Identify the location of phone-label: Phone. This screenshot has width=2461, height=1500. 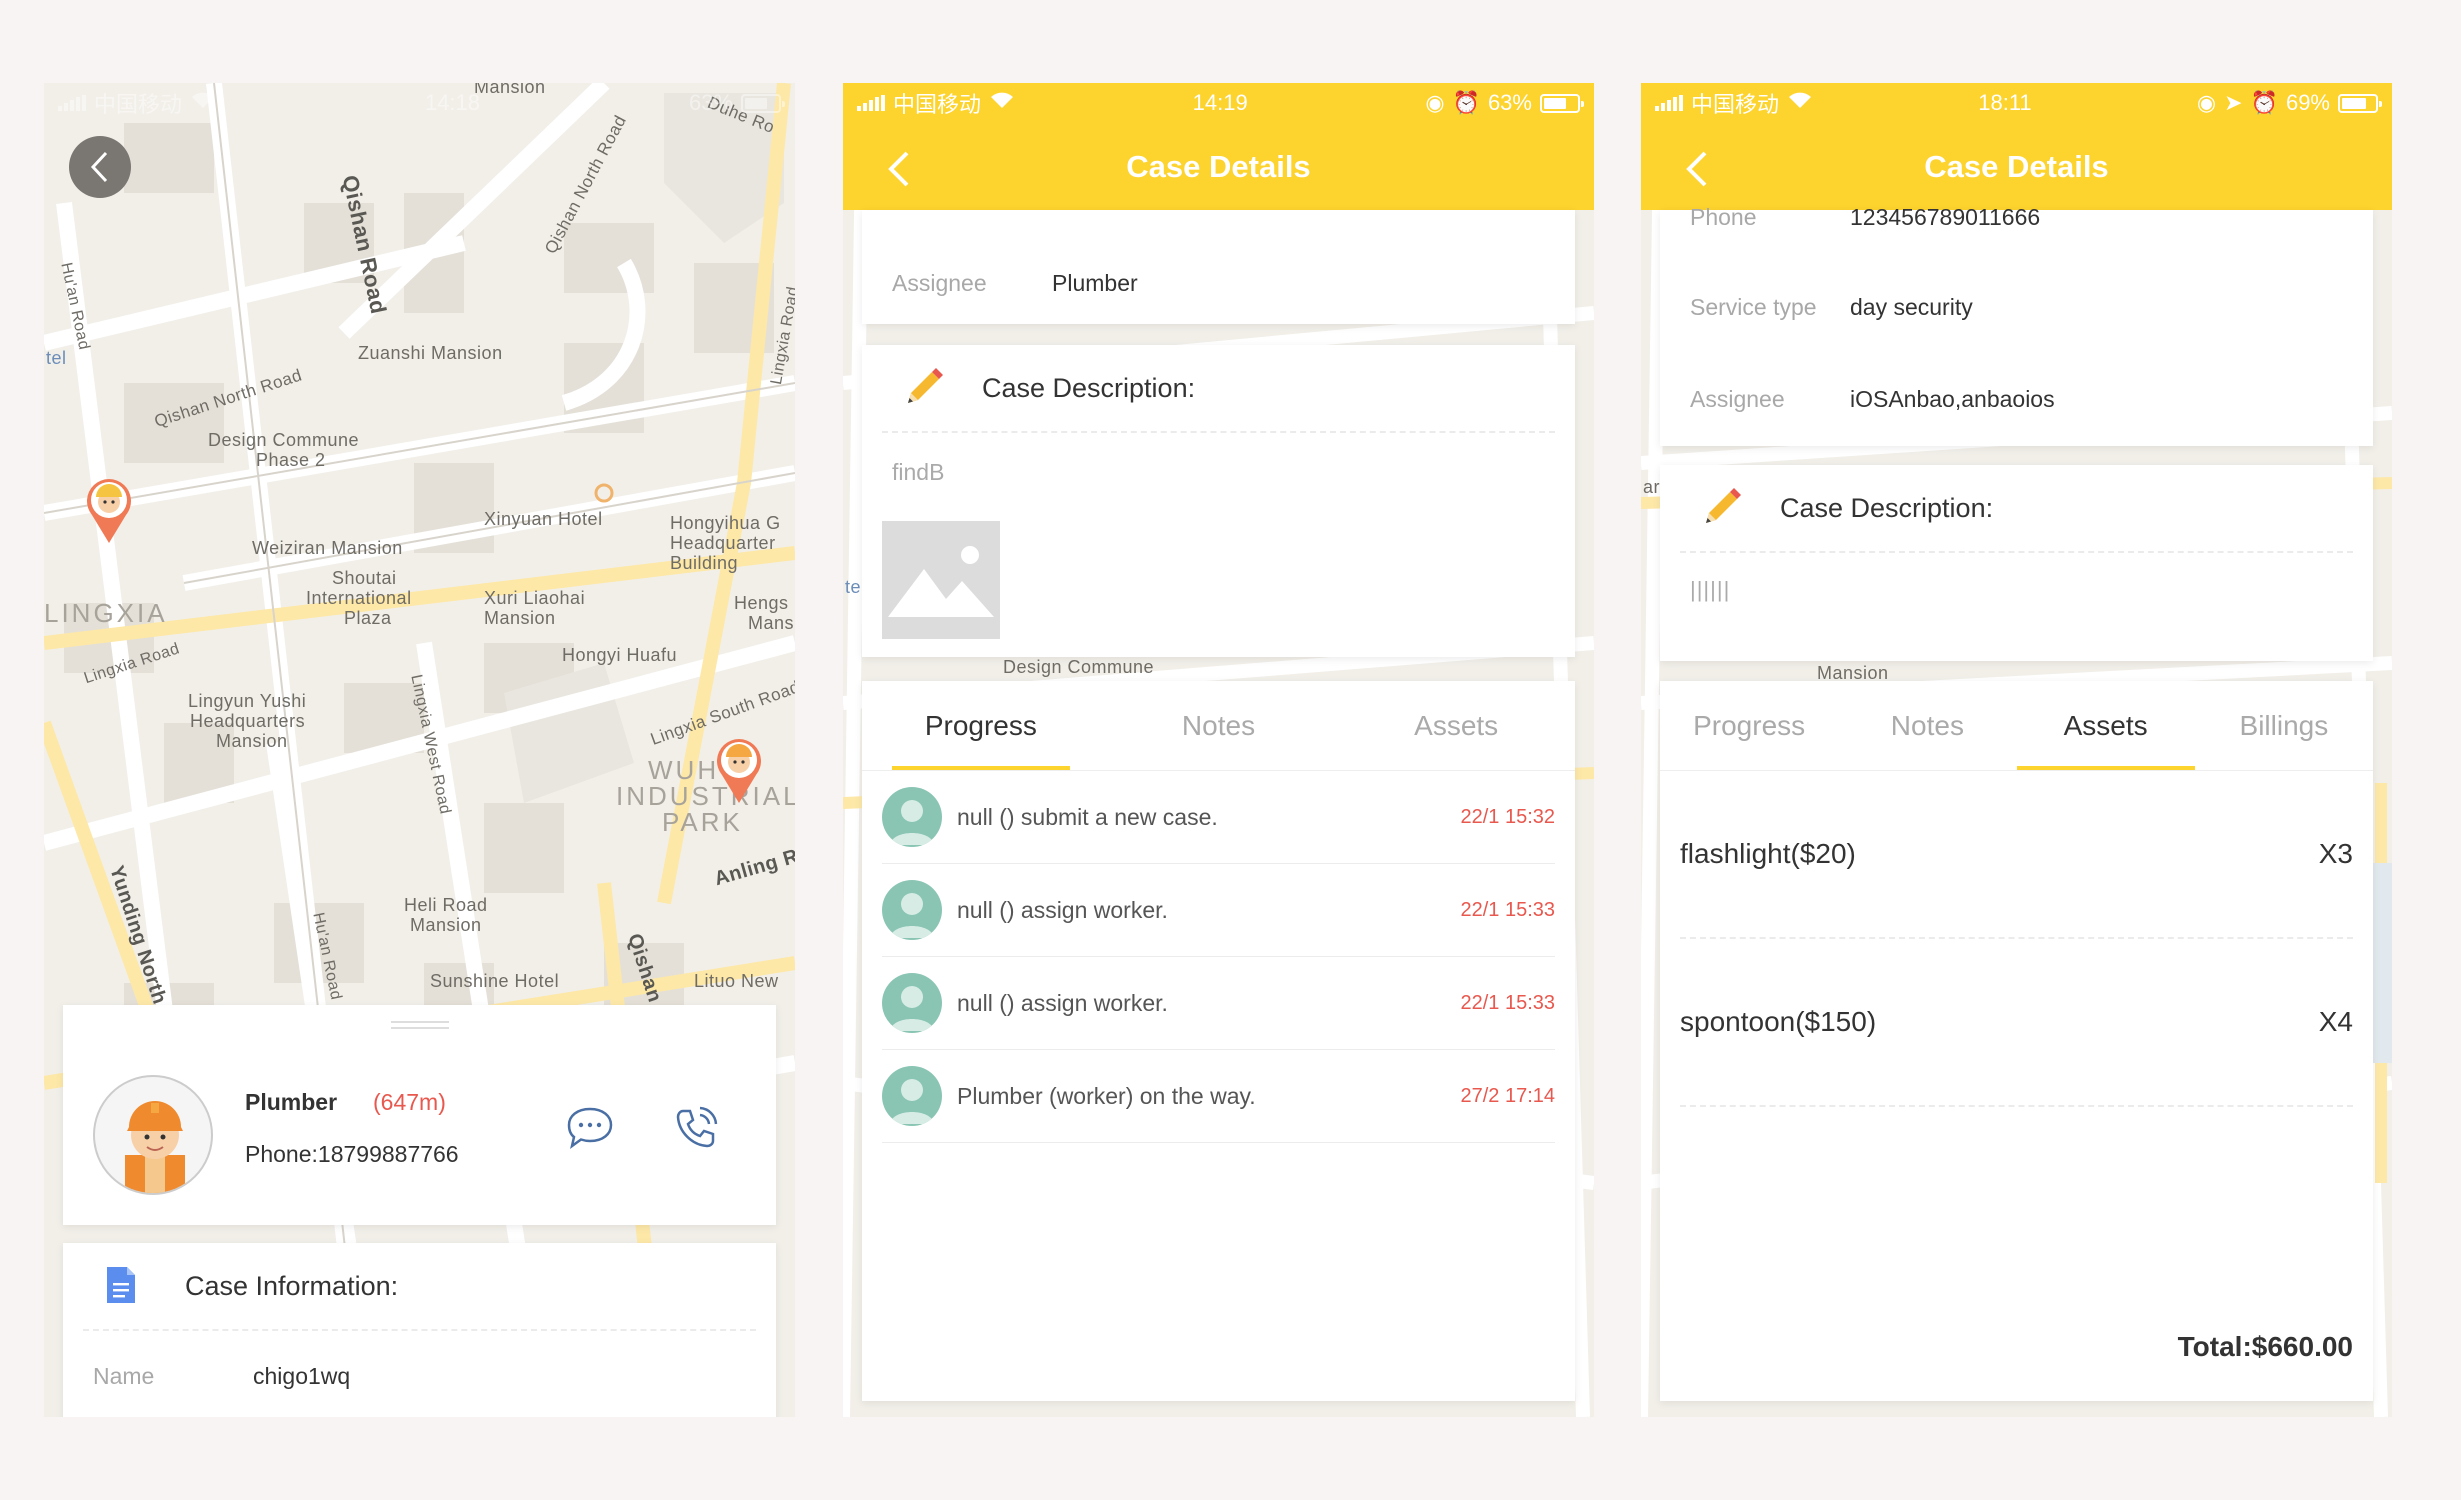
(1723, 217).